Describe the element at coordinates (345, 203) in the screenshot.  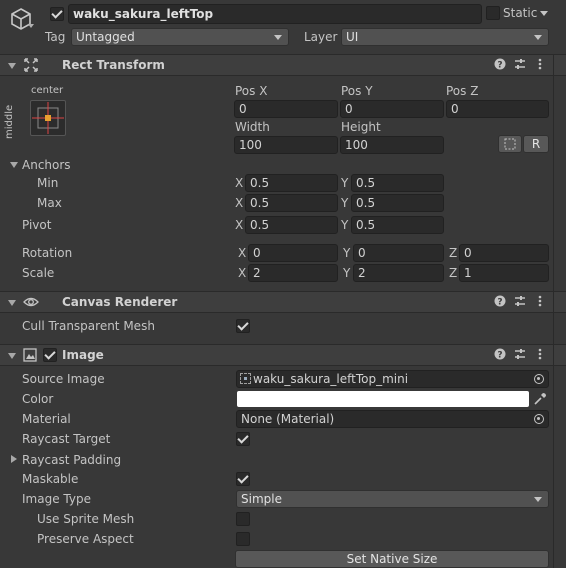
I see `anchor-max-y-axis: Y` at that location.